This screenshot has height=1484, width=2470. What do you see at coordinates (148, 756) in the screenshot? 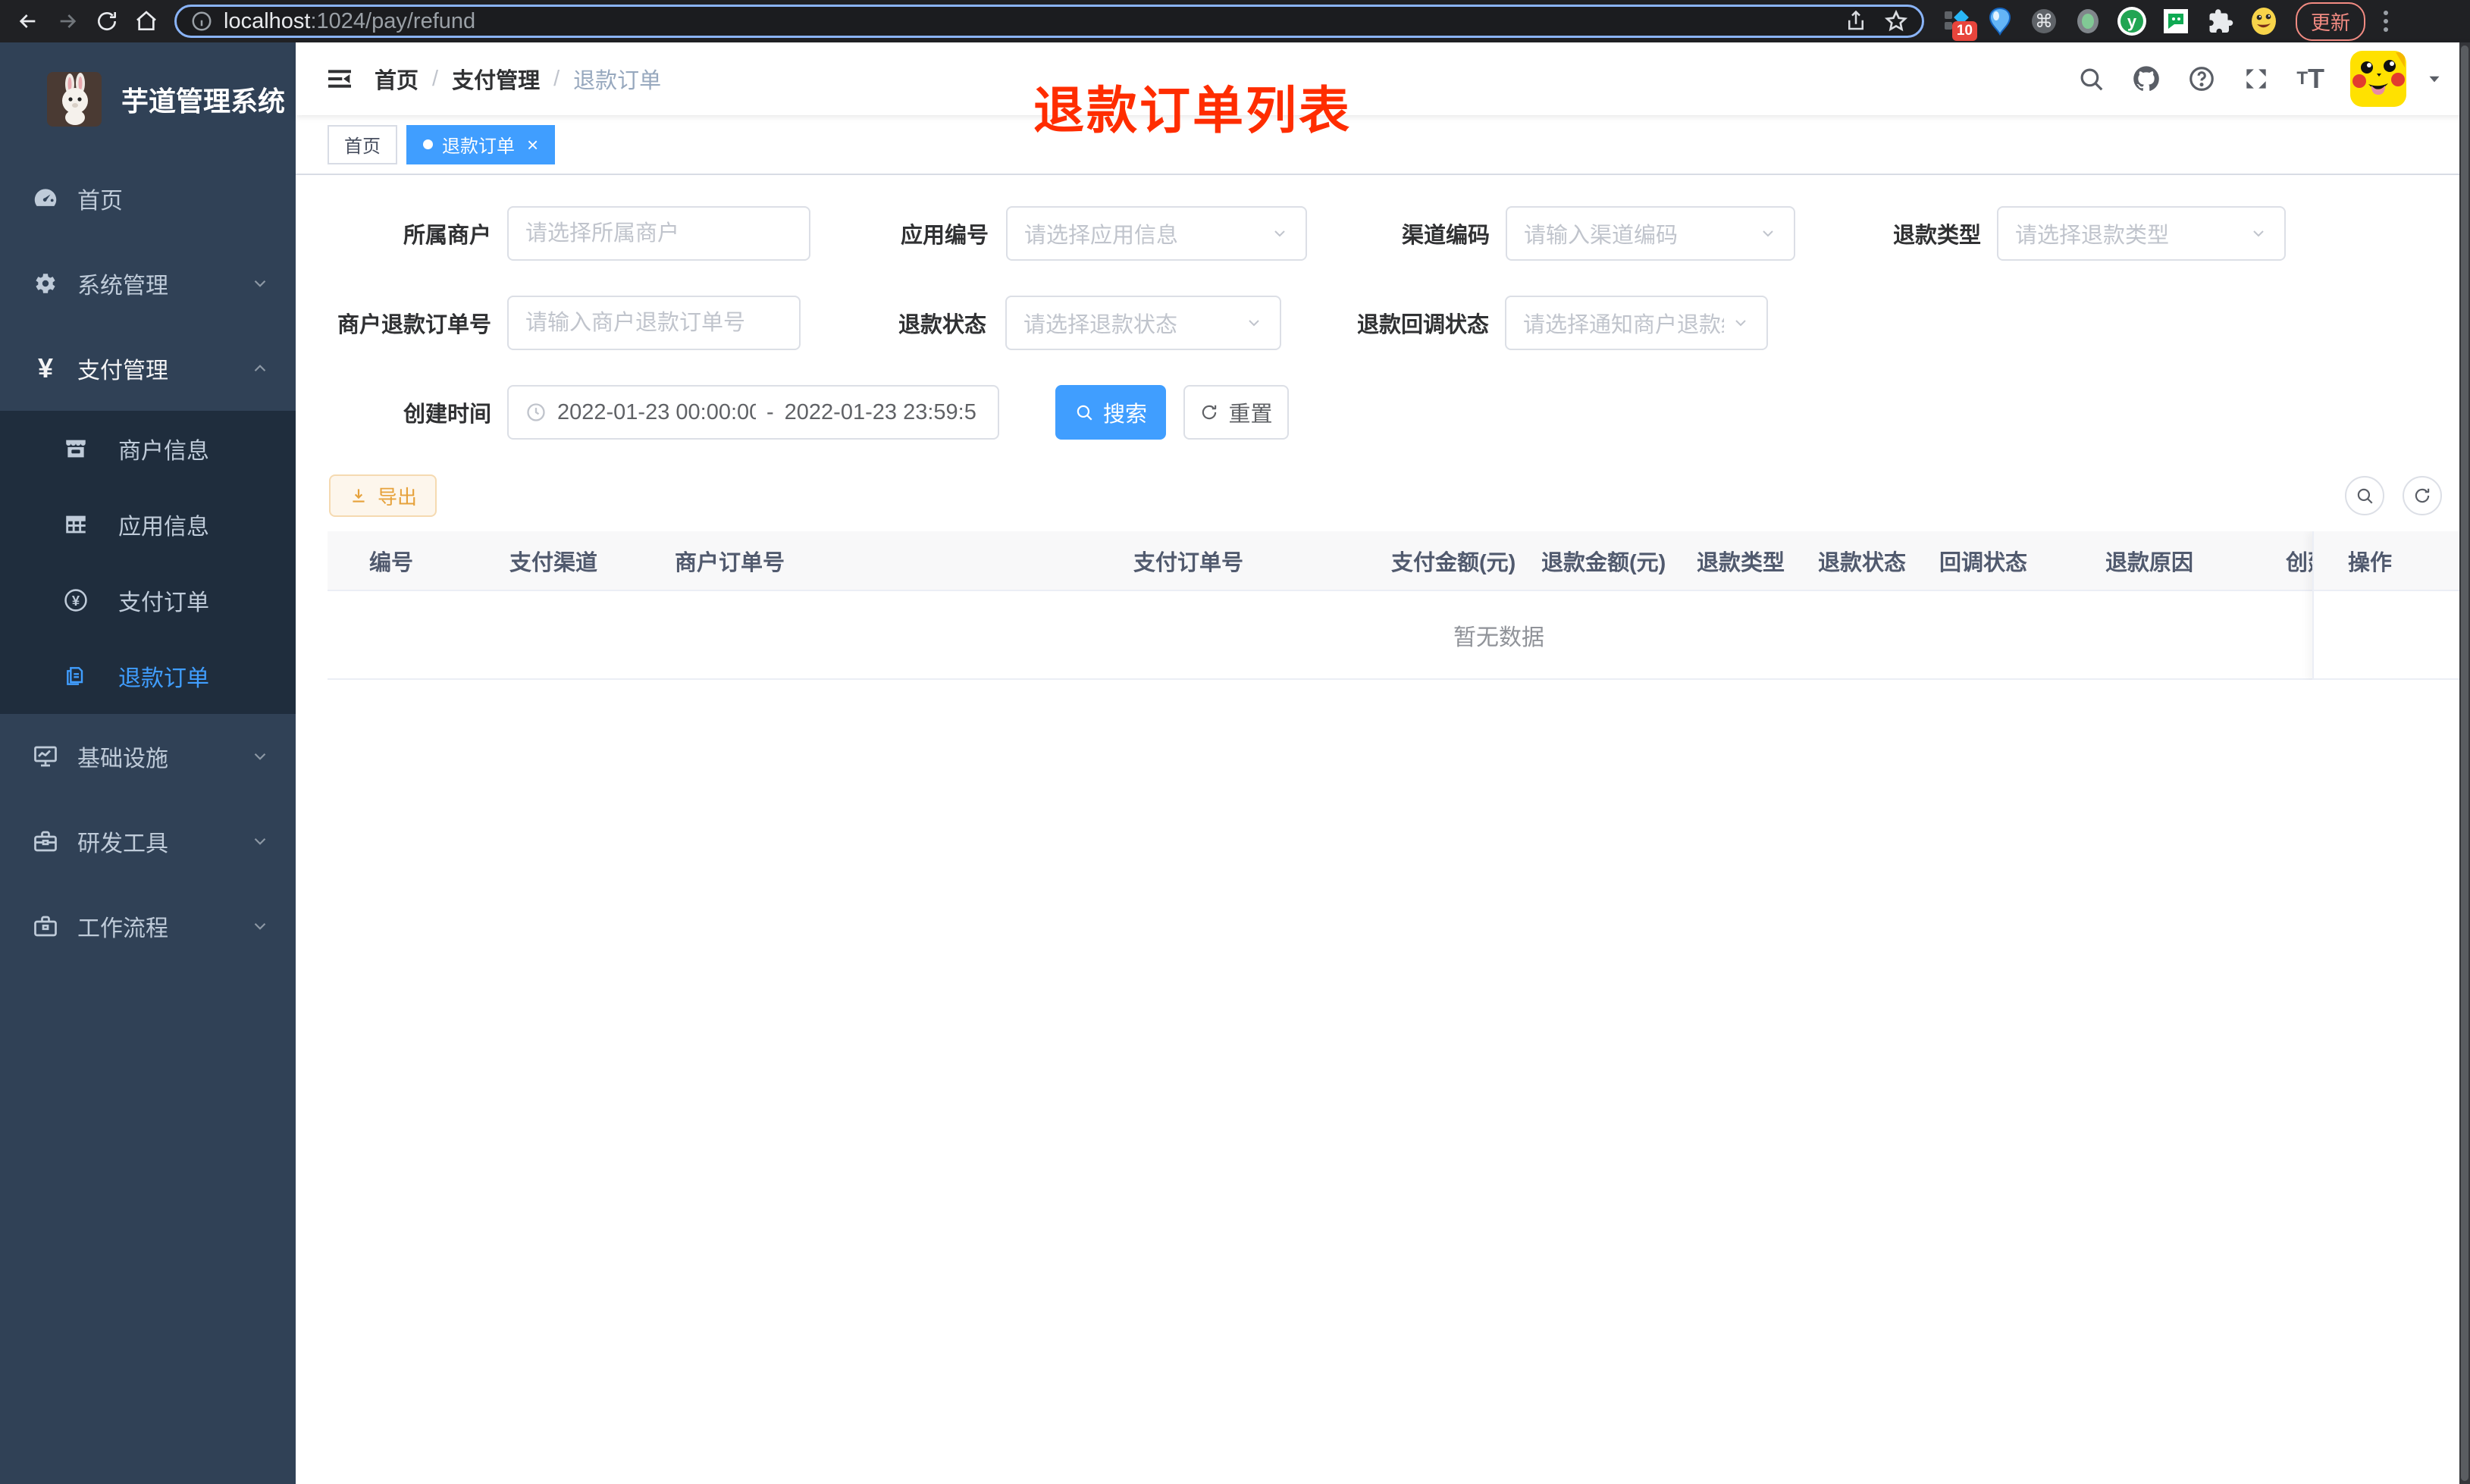
I see `sidebar-item-infra: 基础设施` at bounding box center [148, 756].